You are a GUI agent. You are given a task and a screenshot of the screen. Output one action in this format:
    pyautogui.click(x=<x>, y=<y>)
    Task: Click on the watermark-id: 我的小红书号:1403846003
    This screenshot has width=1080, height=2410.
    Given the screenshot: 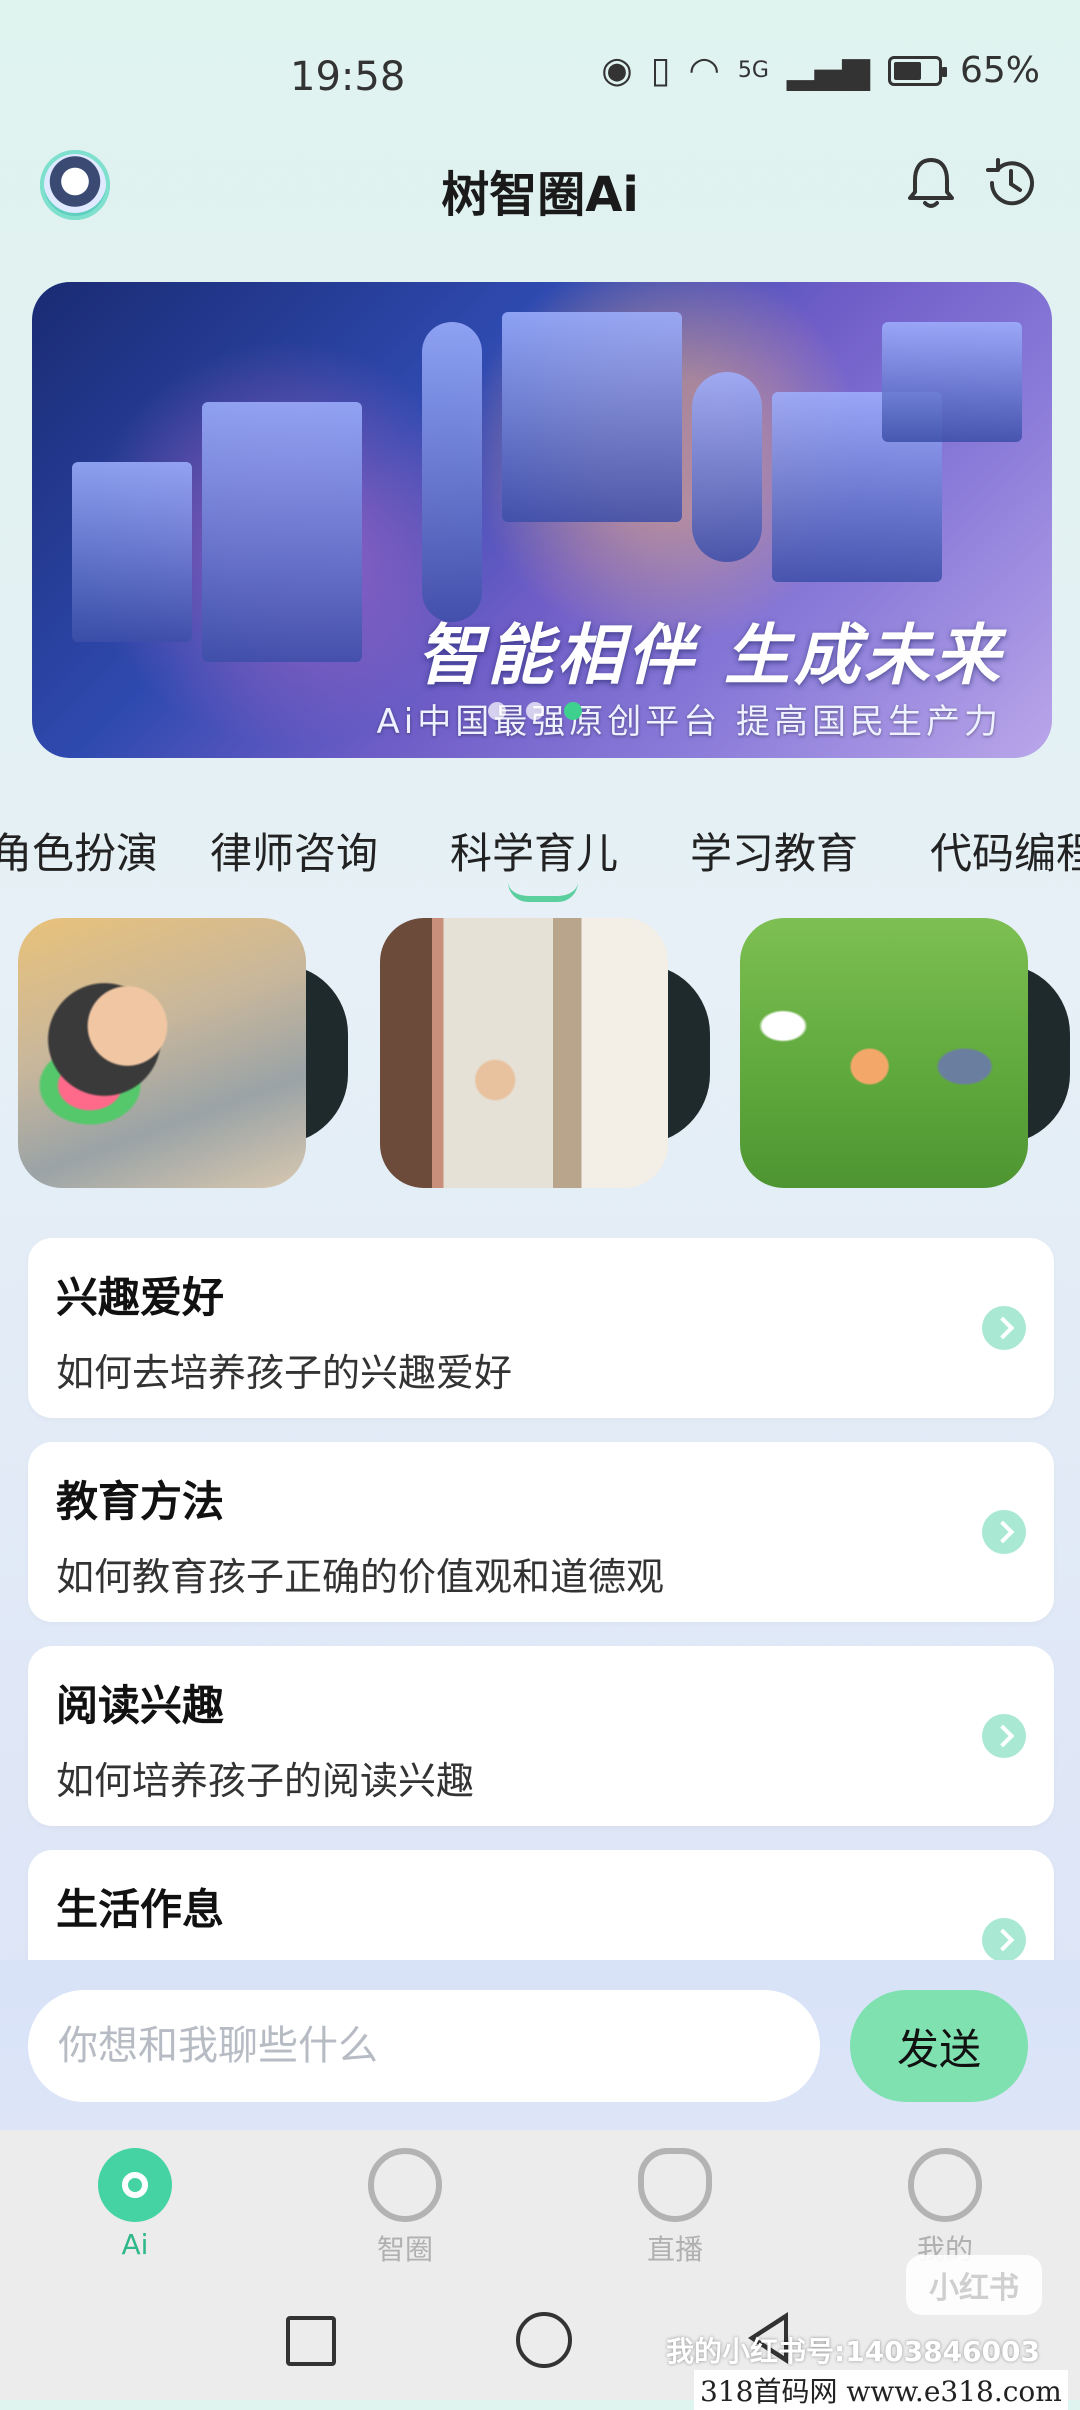 What is the action you would take?
    pyautogui.click(x=853, y=2351)
    